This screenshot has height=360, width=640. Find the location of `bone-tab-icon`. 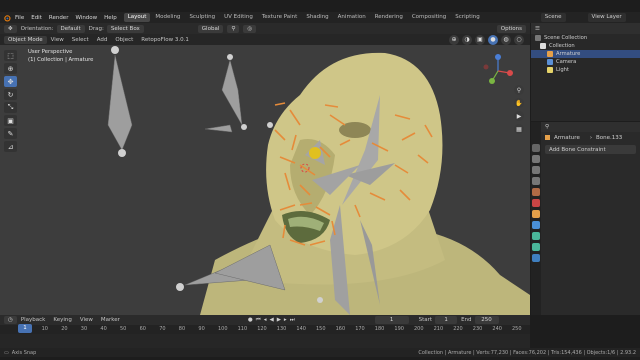

bone-tab-icon is located at coordinates (536, 247).